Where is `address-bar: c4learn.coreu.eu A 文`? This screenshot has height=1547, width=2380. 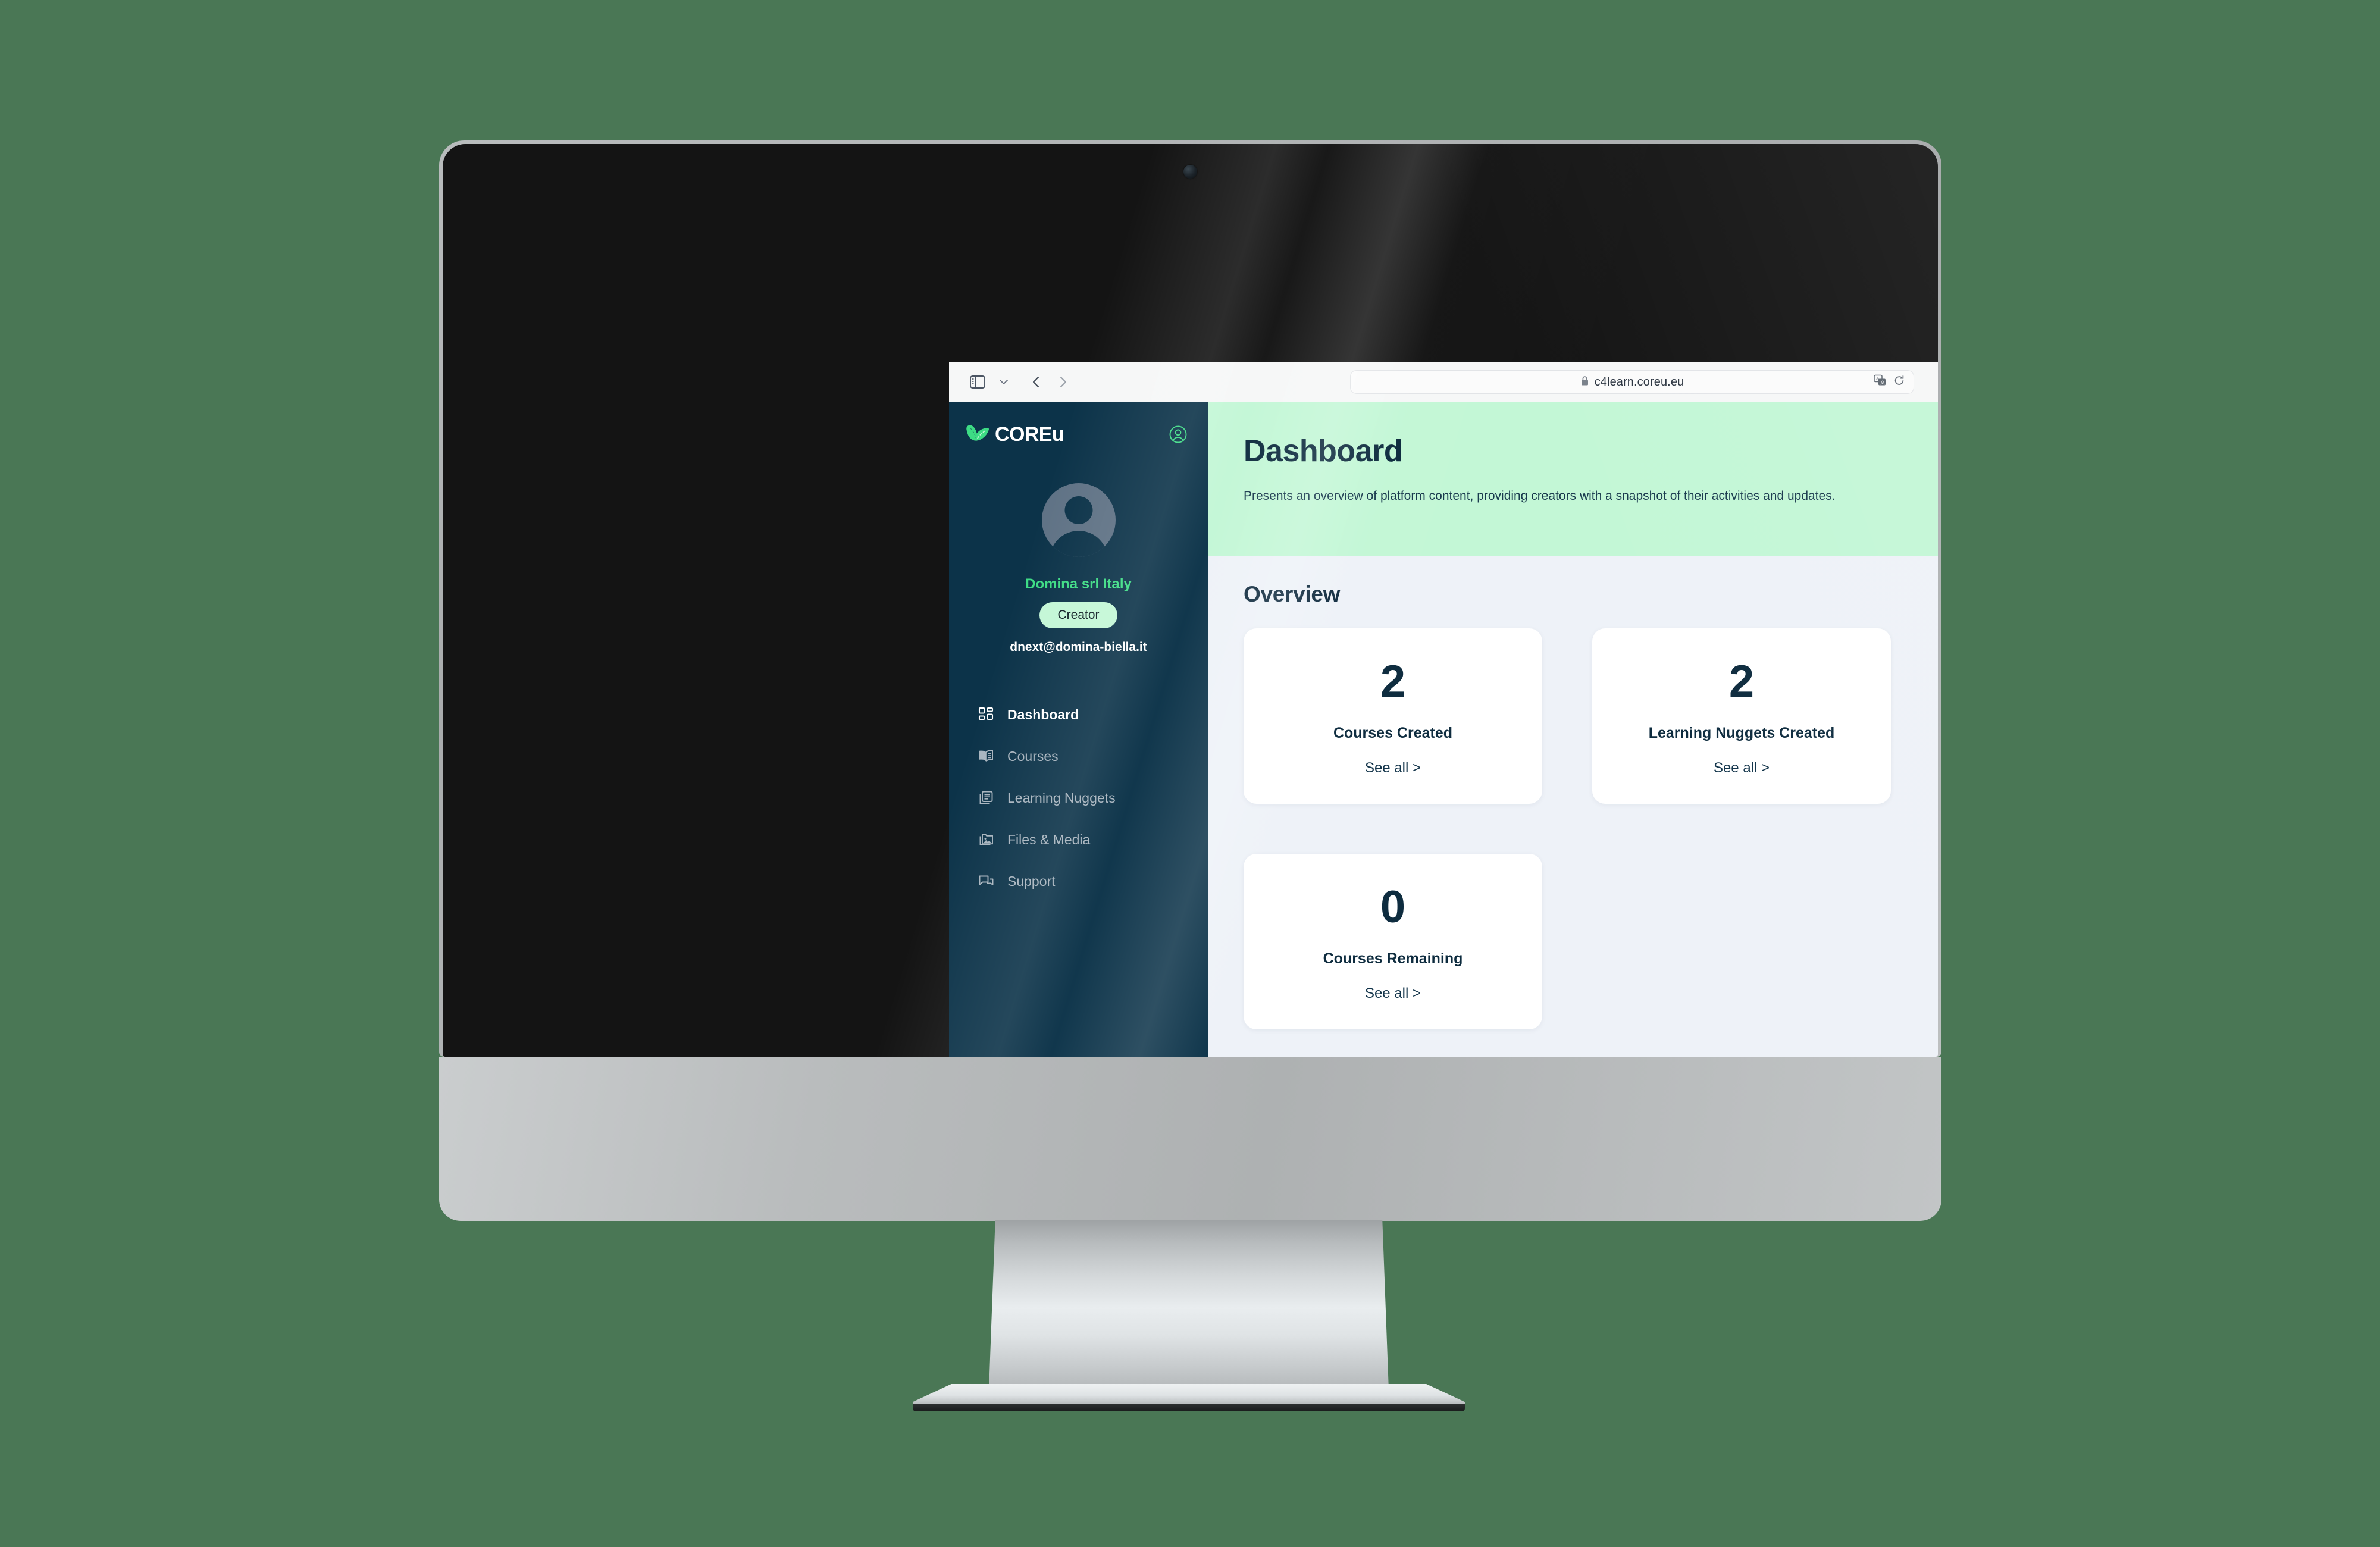 address-bar: c4learn.coreu.eu A 文 is located at coordinates (1632, 382).